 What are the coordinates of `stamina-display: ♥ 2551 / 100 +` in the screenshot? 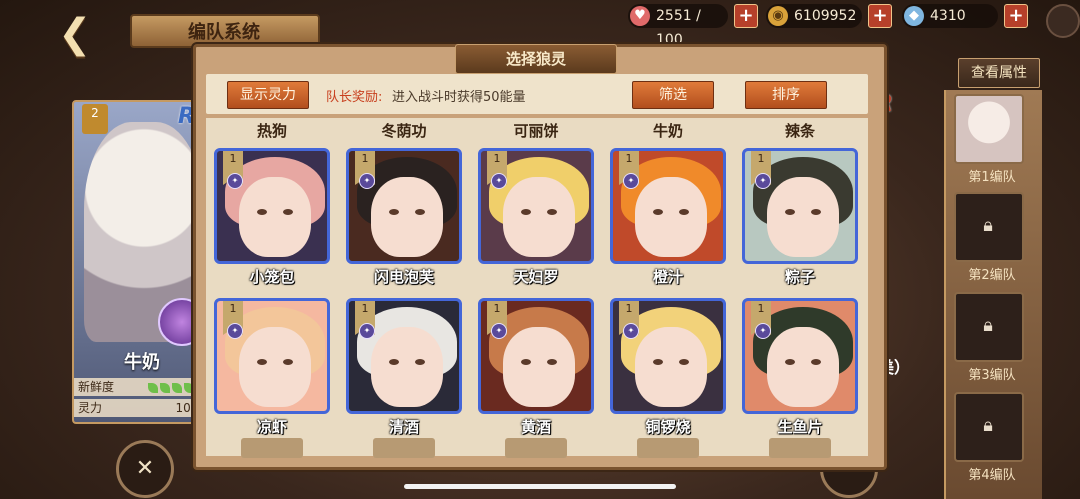 It's located at (693, 26).